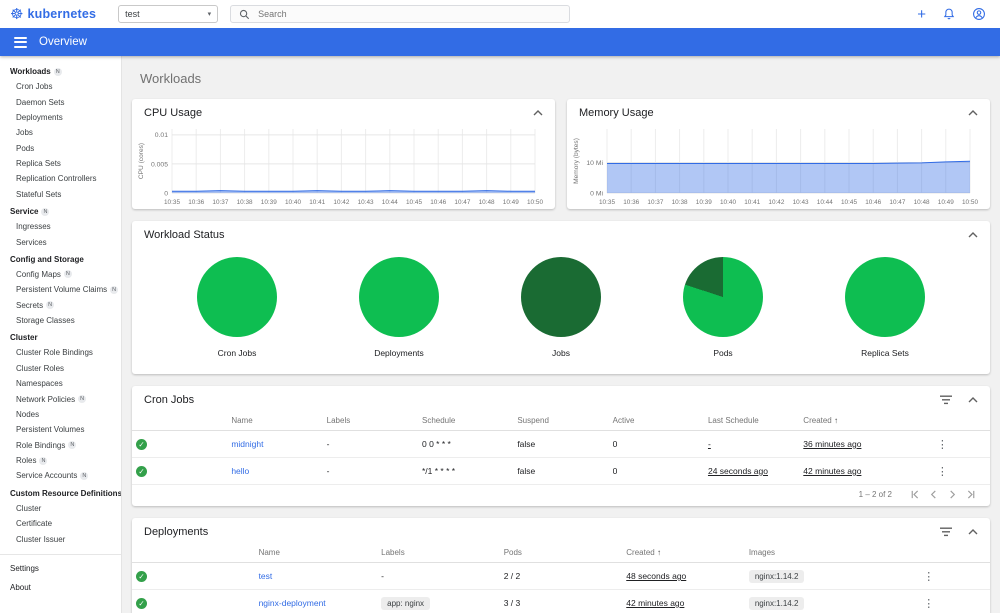 The width and height of the screenshot is (1000, 613). I want to click on resource-link: test, so click(266, 576).